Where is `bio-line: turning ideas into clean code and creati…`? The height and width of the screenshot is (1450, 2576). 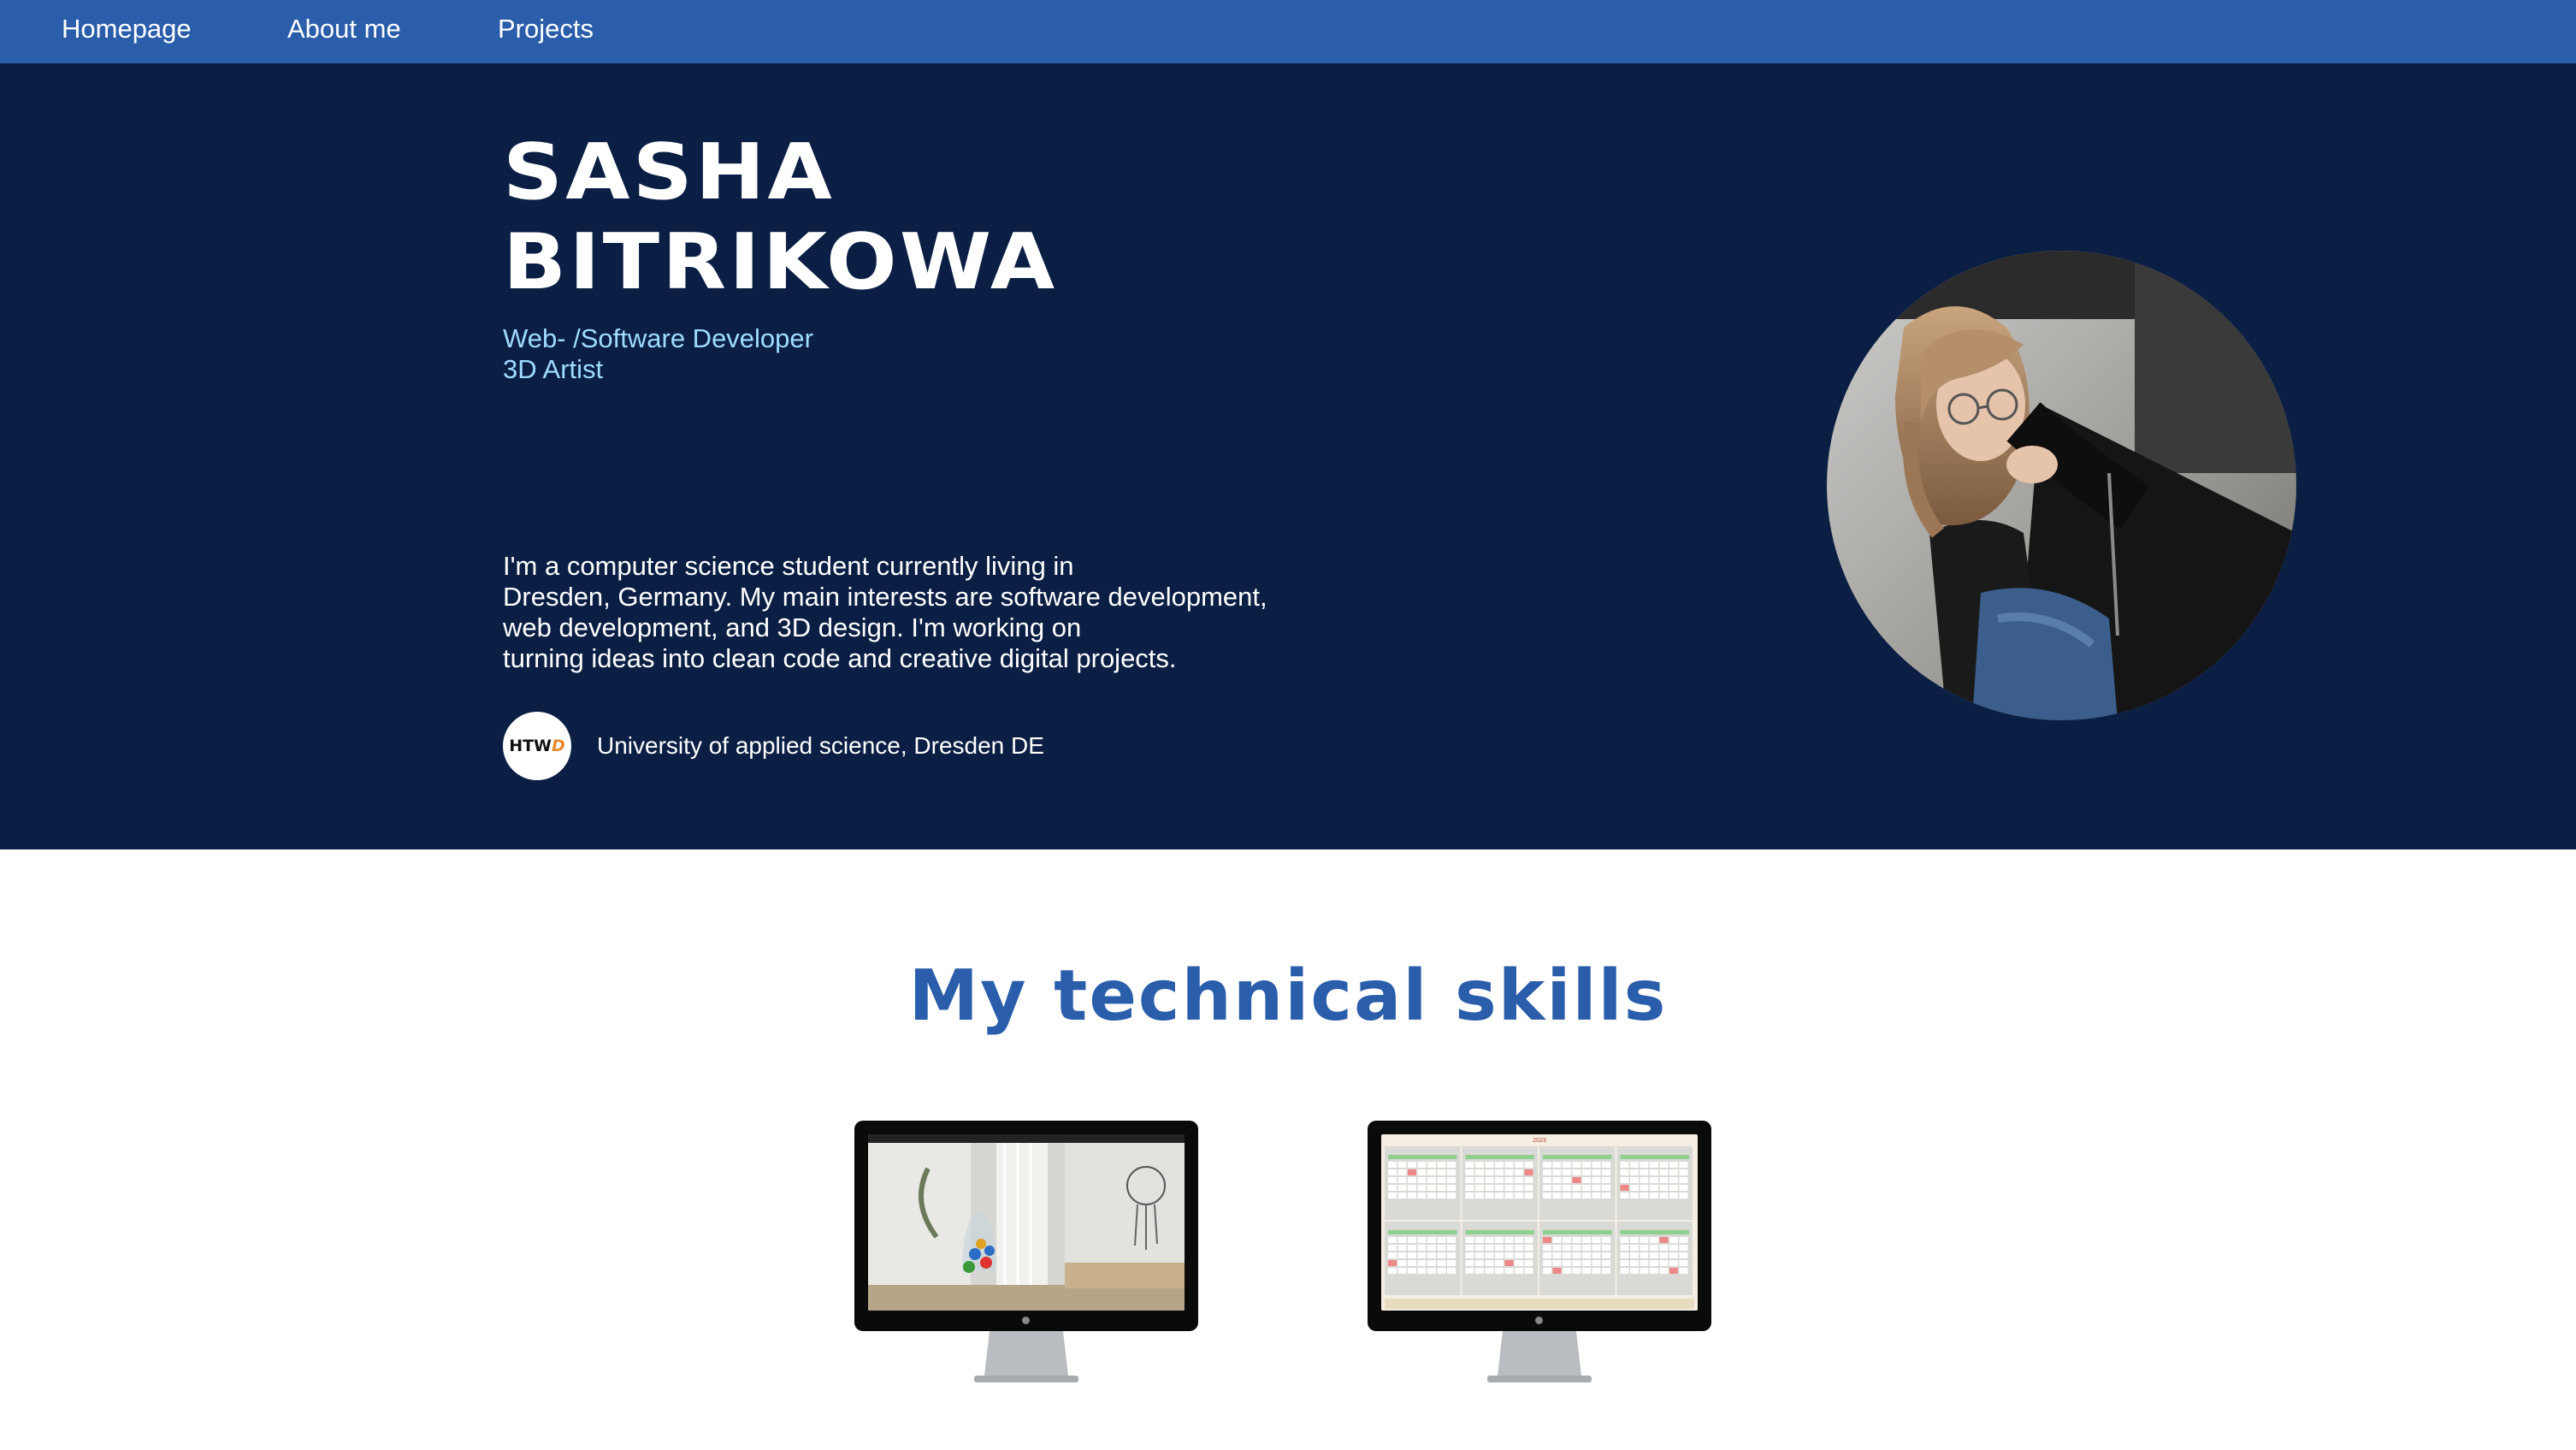 bio-line: turning ideas into clean code and creati… is located at coordinates (840, 658).